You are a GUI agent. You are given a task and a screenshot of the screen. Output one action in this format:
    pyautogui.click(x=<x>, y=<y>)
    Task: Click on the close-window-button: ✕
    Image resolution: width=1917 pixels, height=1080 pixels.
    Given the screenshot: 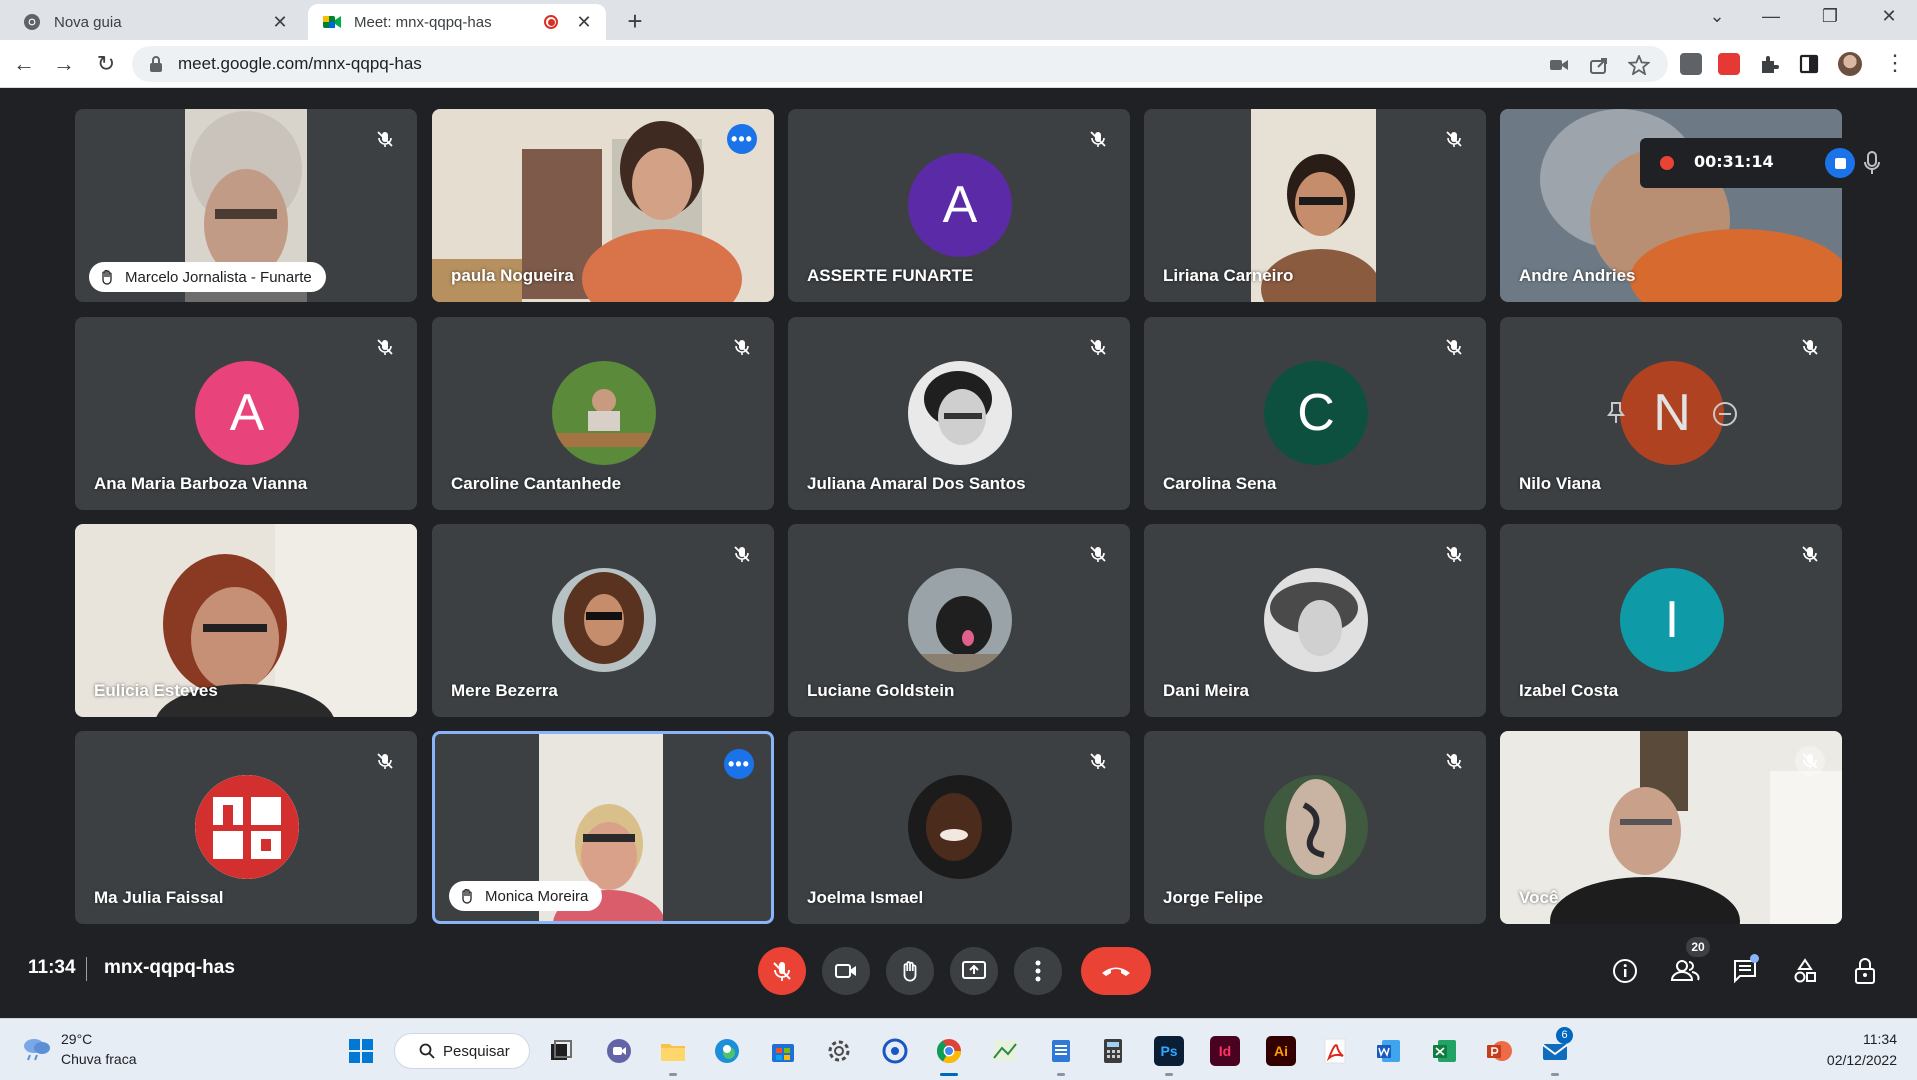 What is the action you would take?
    pyautogui.click(x=1889, y=16)
    